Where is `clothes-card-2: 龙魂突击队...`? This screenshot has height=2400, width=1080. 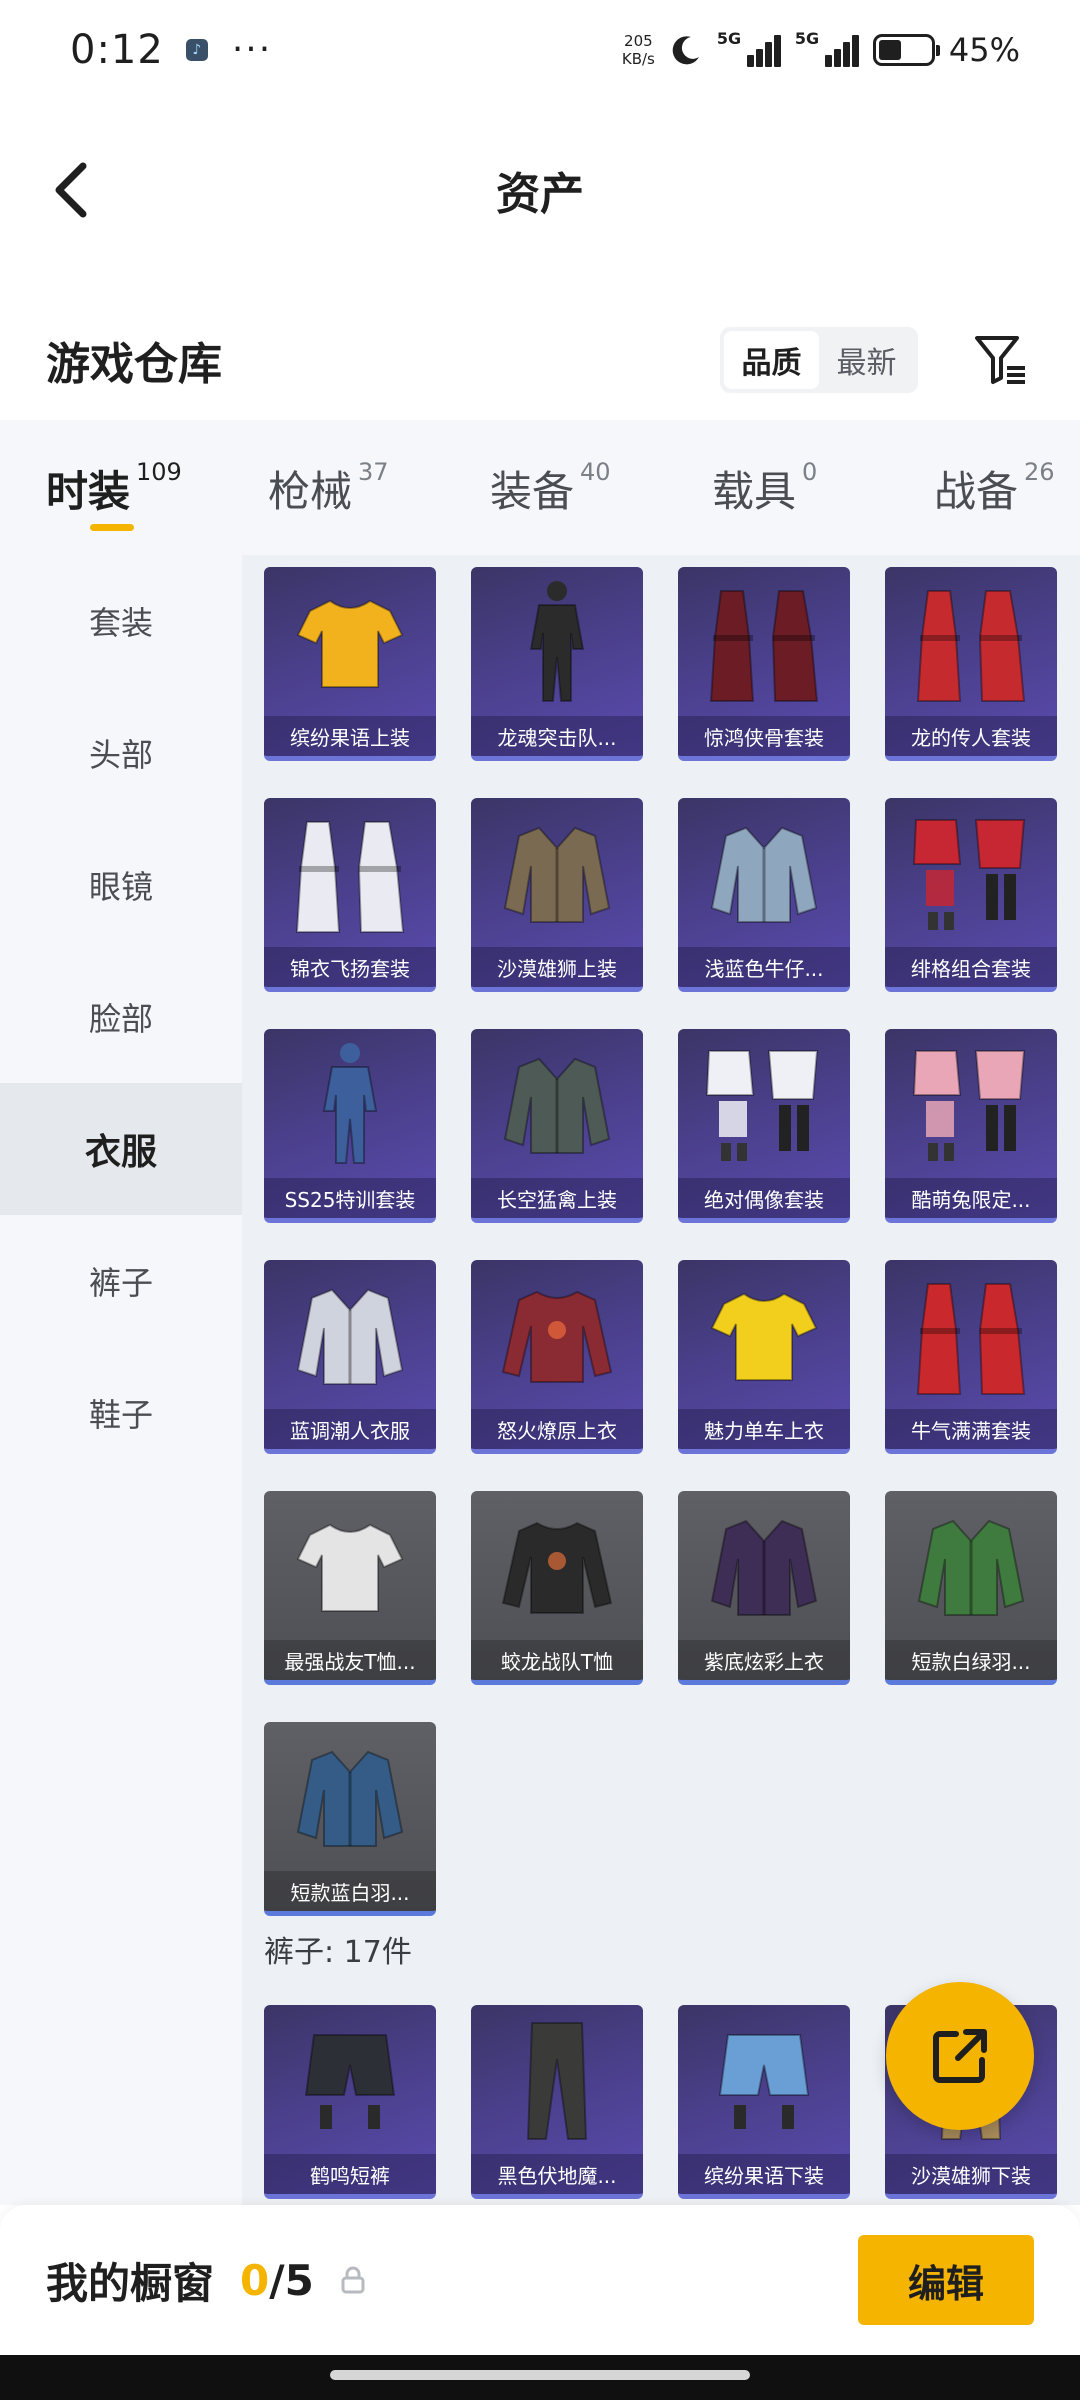
clothes-card-2: 龙魂突击队... is located at coordinates (557, 664).